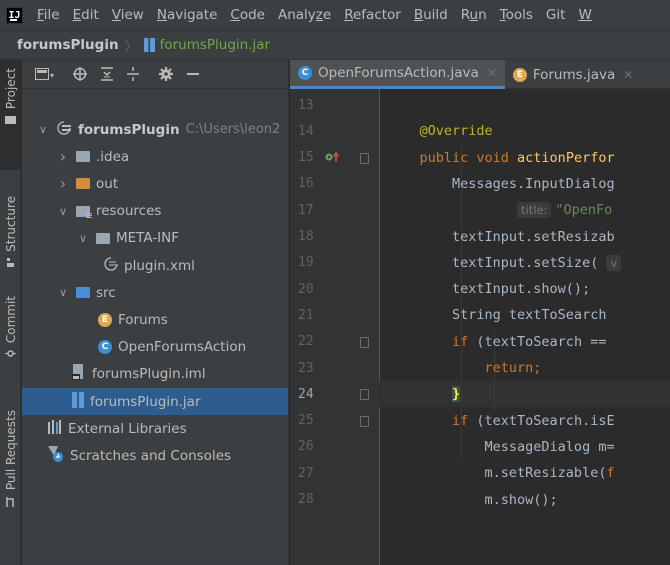  I want to click on menu-item-w: W, so click(584, 15).